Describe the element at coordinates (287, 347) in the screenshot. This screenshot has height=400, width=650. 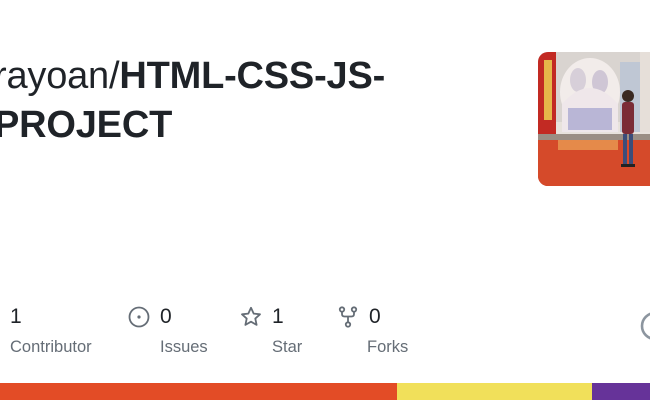
I see `stars-label: Star` at that location.